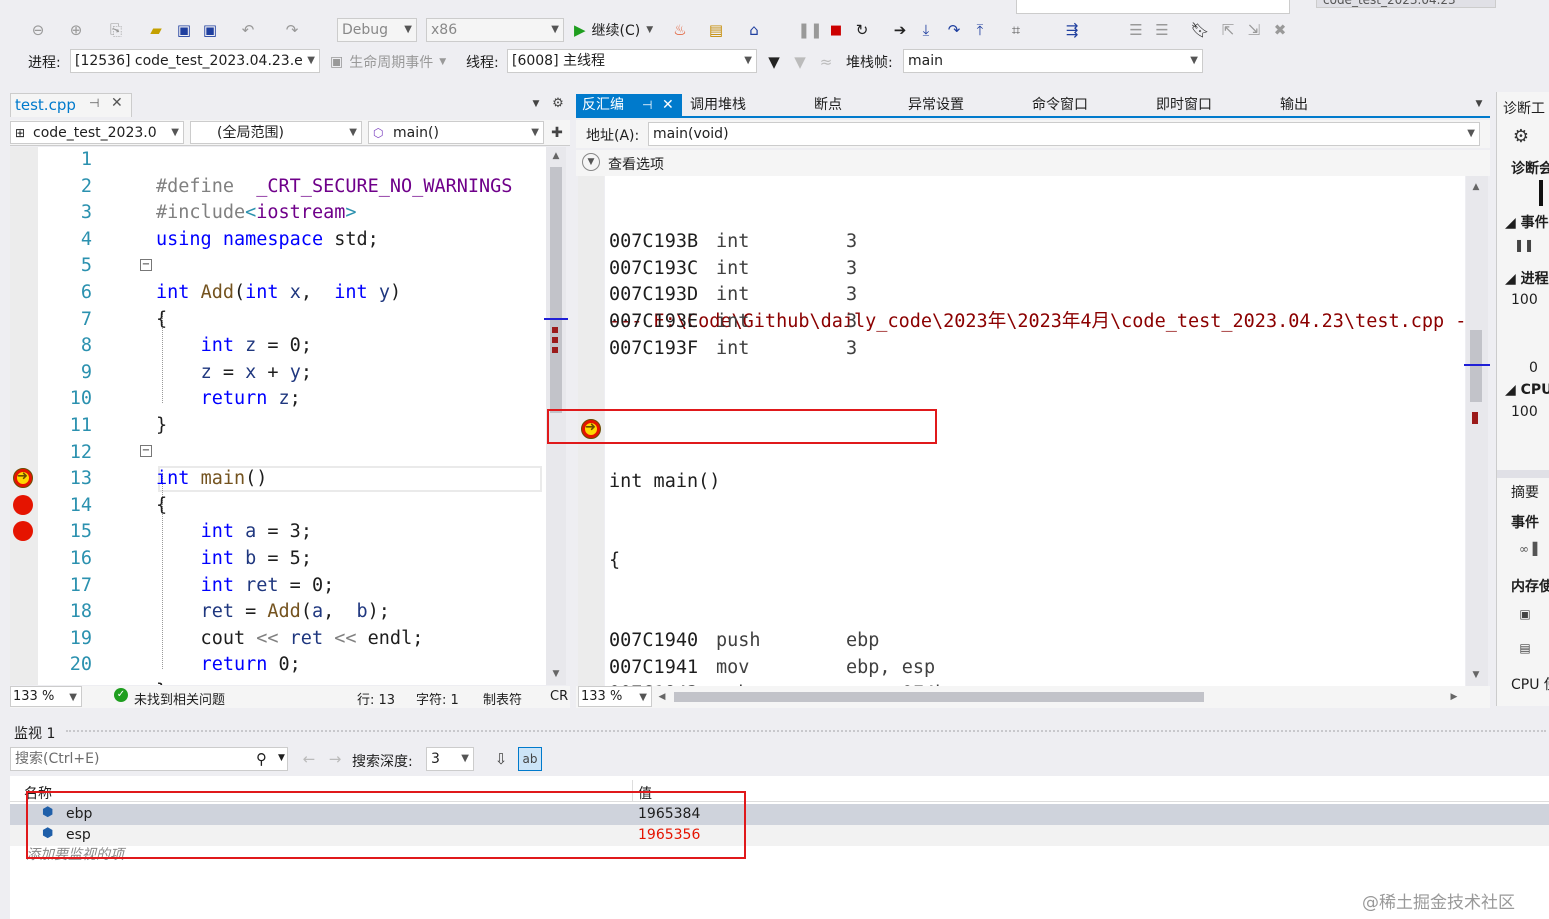  What do you see at coordinates (632, 61) in the screenshot?
I see `thread-dropdown: [6008] 主线程 ▼` at bounding box center [632, 61].